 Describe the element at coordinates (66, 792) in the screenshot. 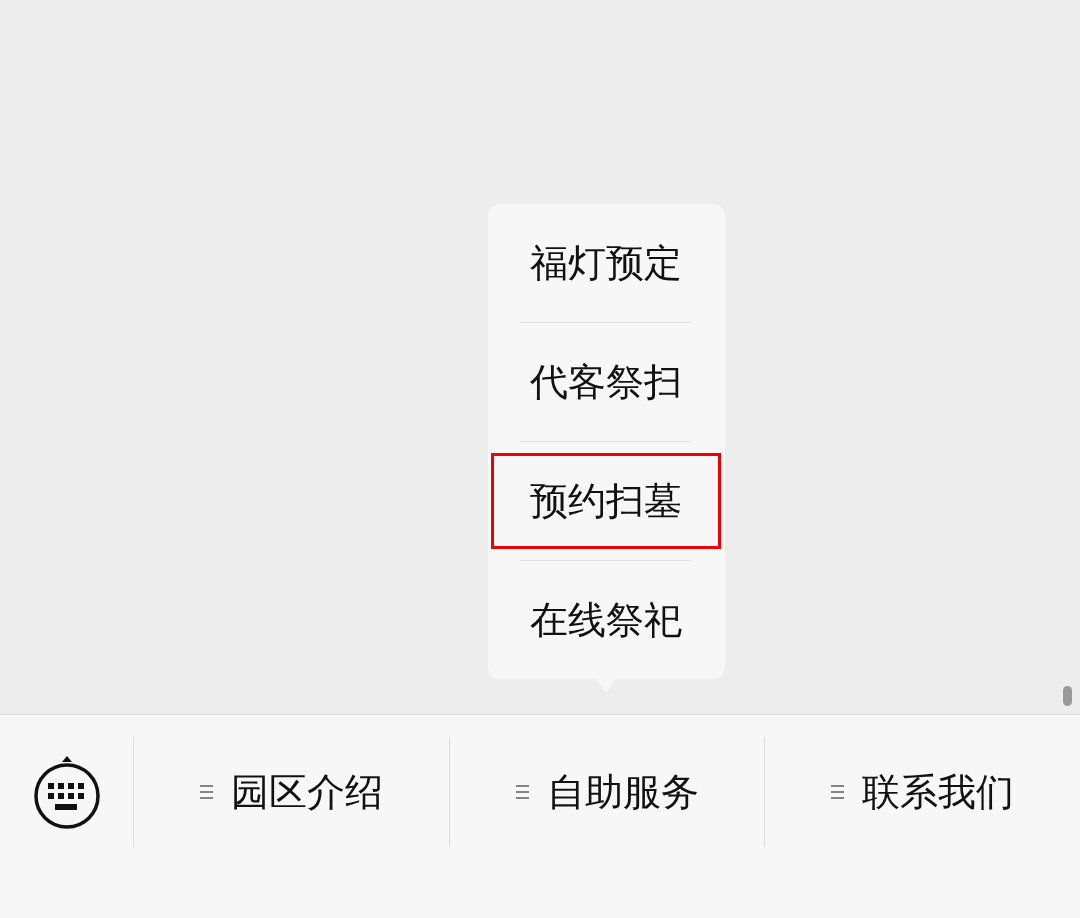

I see `keyboard-icon` at that location.